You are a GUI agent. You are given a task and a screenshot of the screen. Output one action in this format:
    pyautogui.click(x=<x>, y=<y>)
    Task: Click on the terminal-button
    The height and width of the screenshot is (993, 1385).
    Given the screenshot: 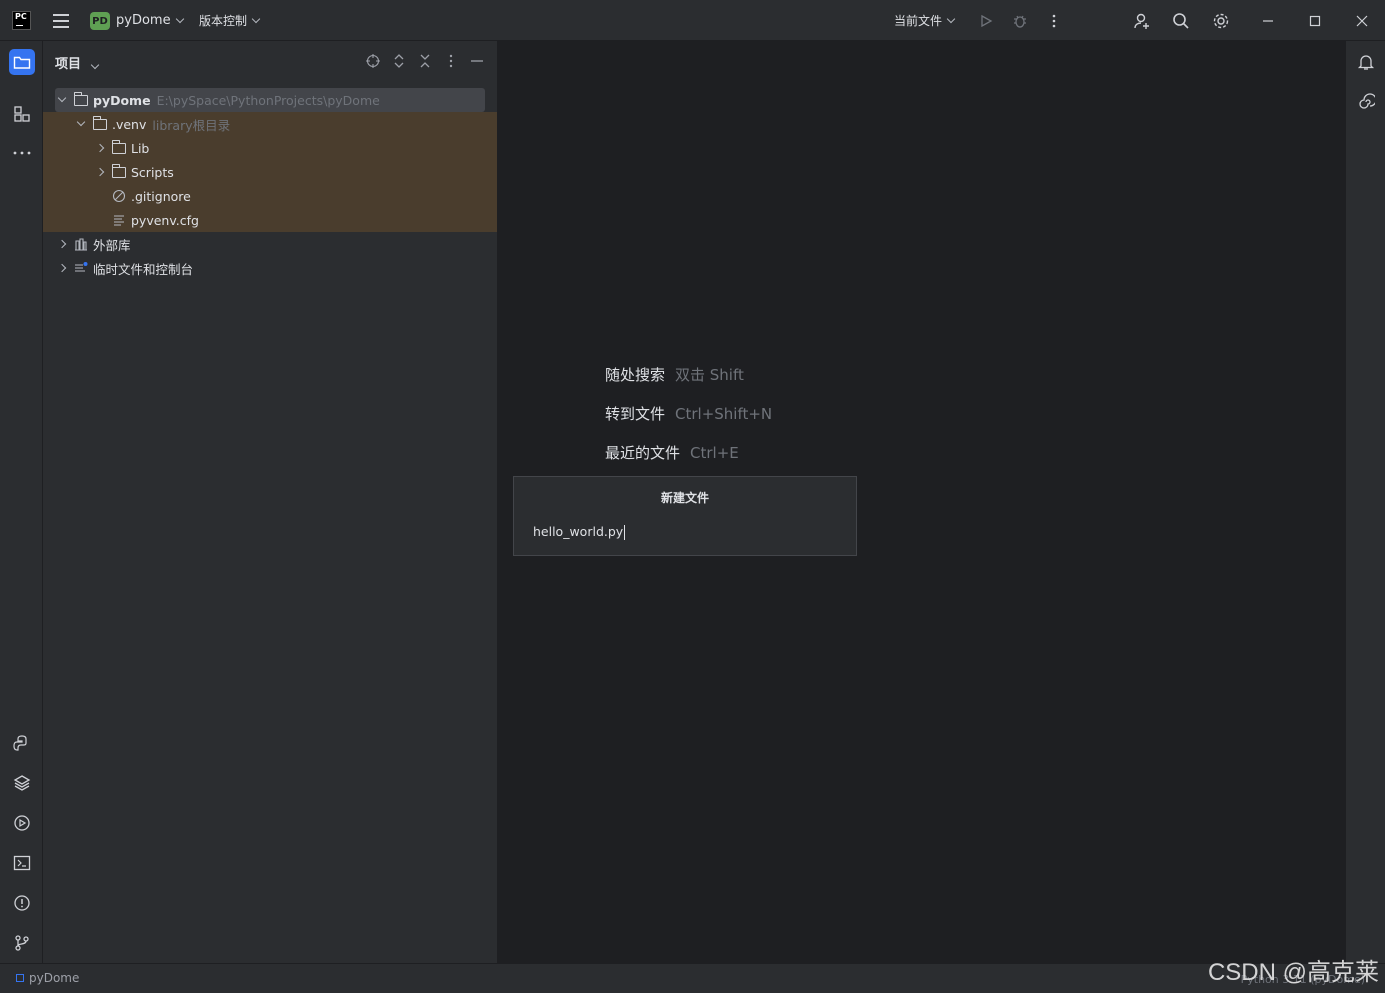 What is the action you would take?
    pyautogui.click(x=22, y=863)
    